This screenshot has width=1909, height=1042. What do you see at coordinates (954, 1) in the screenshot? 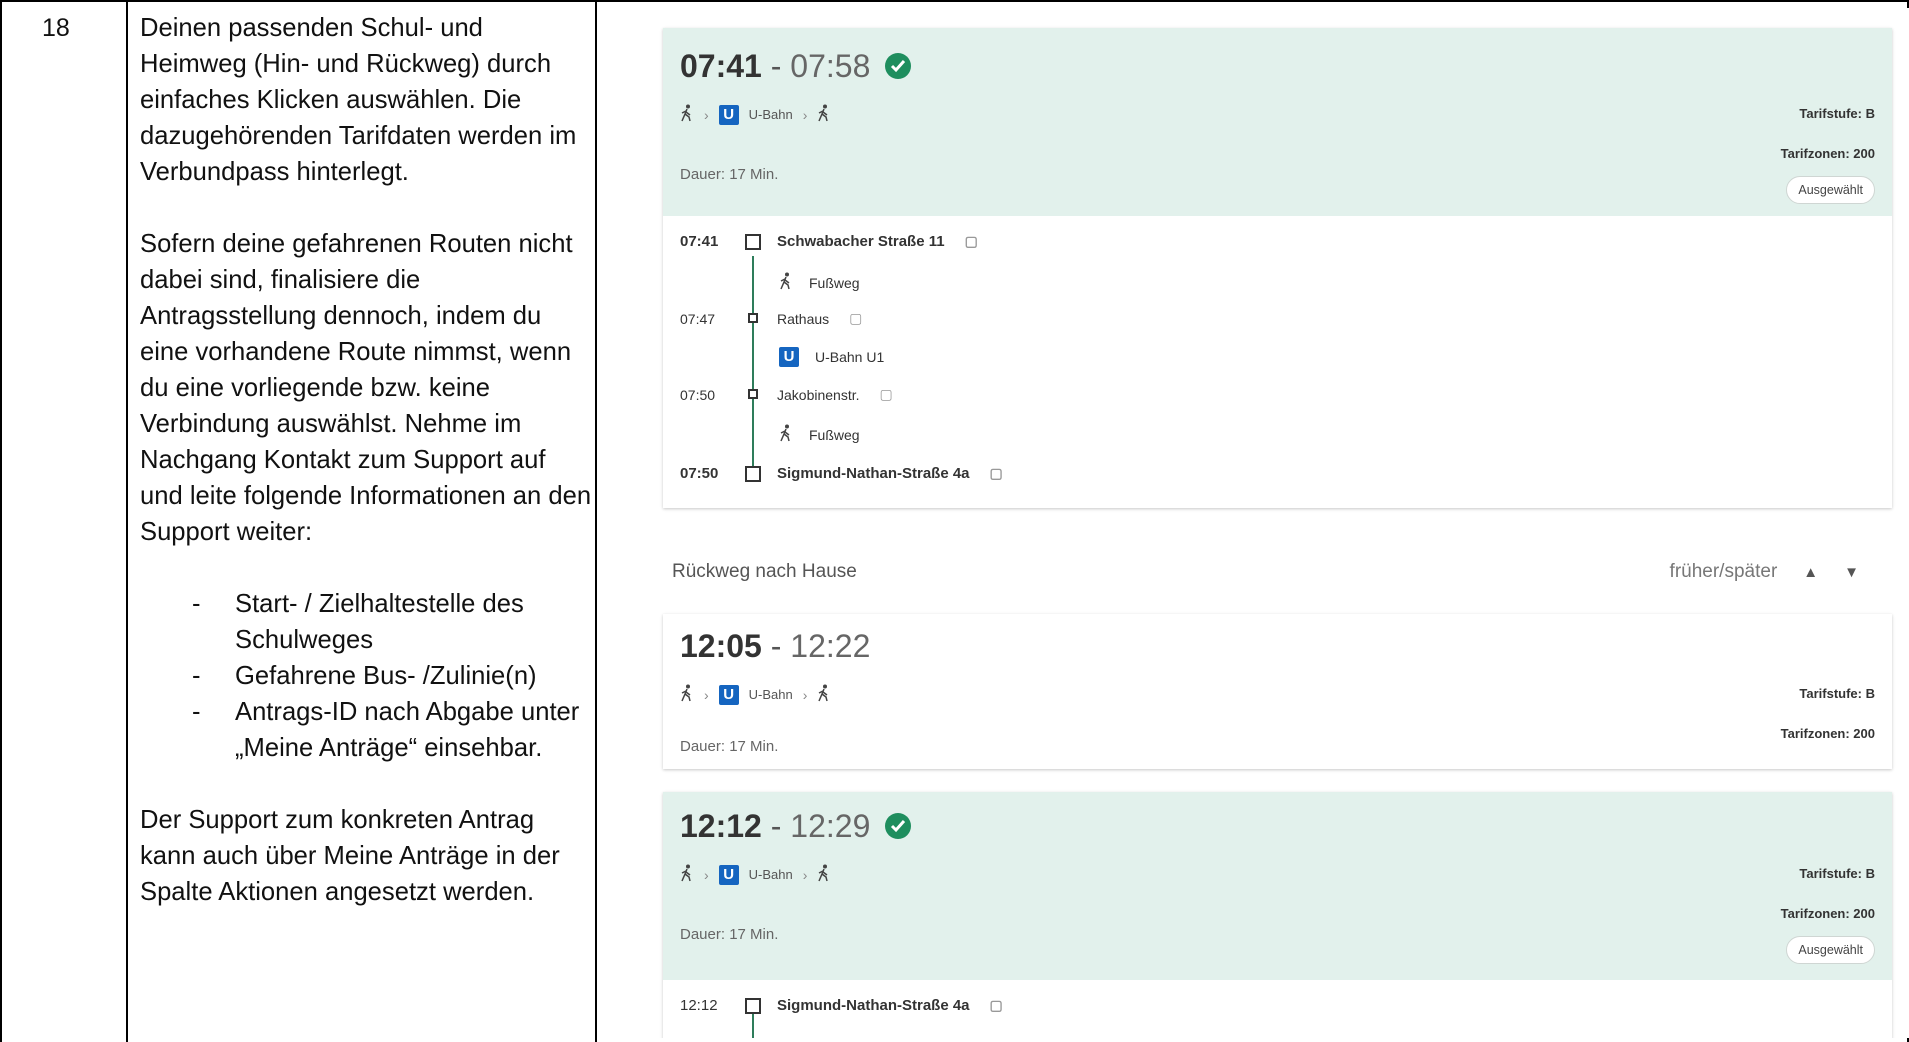
I see `table-top-border` at bounding box center [954, 1].